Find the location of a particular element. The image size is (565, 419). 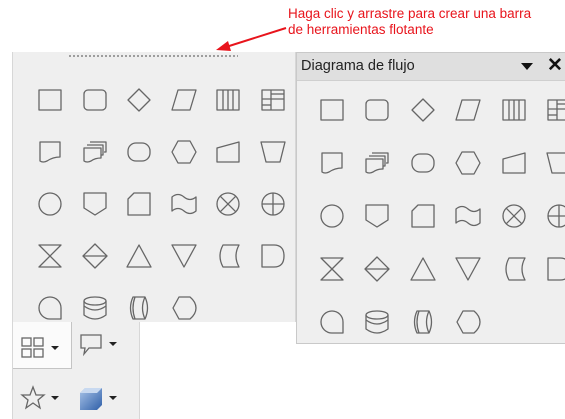

floating-terminator-button is located at coordinates (423, 162).